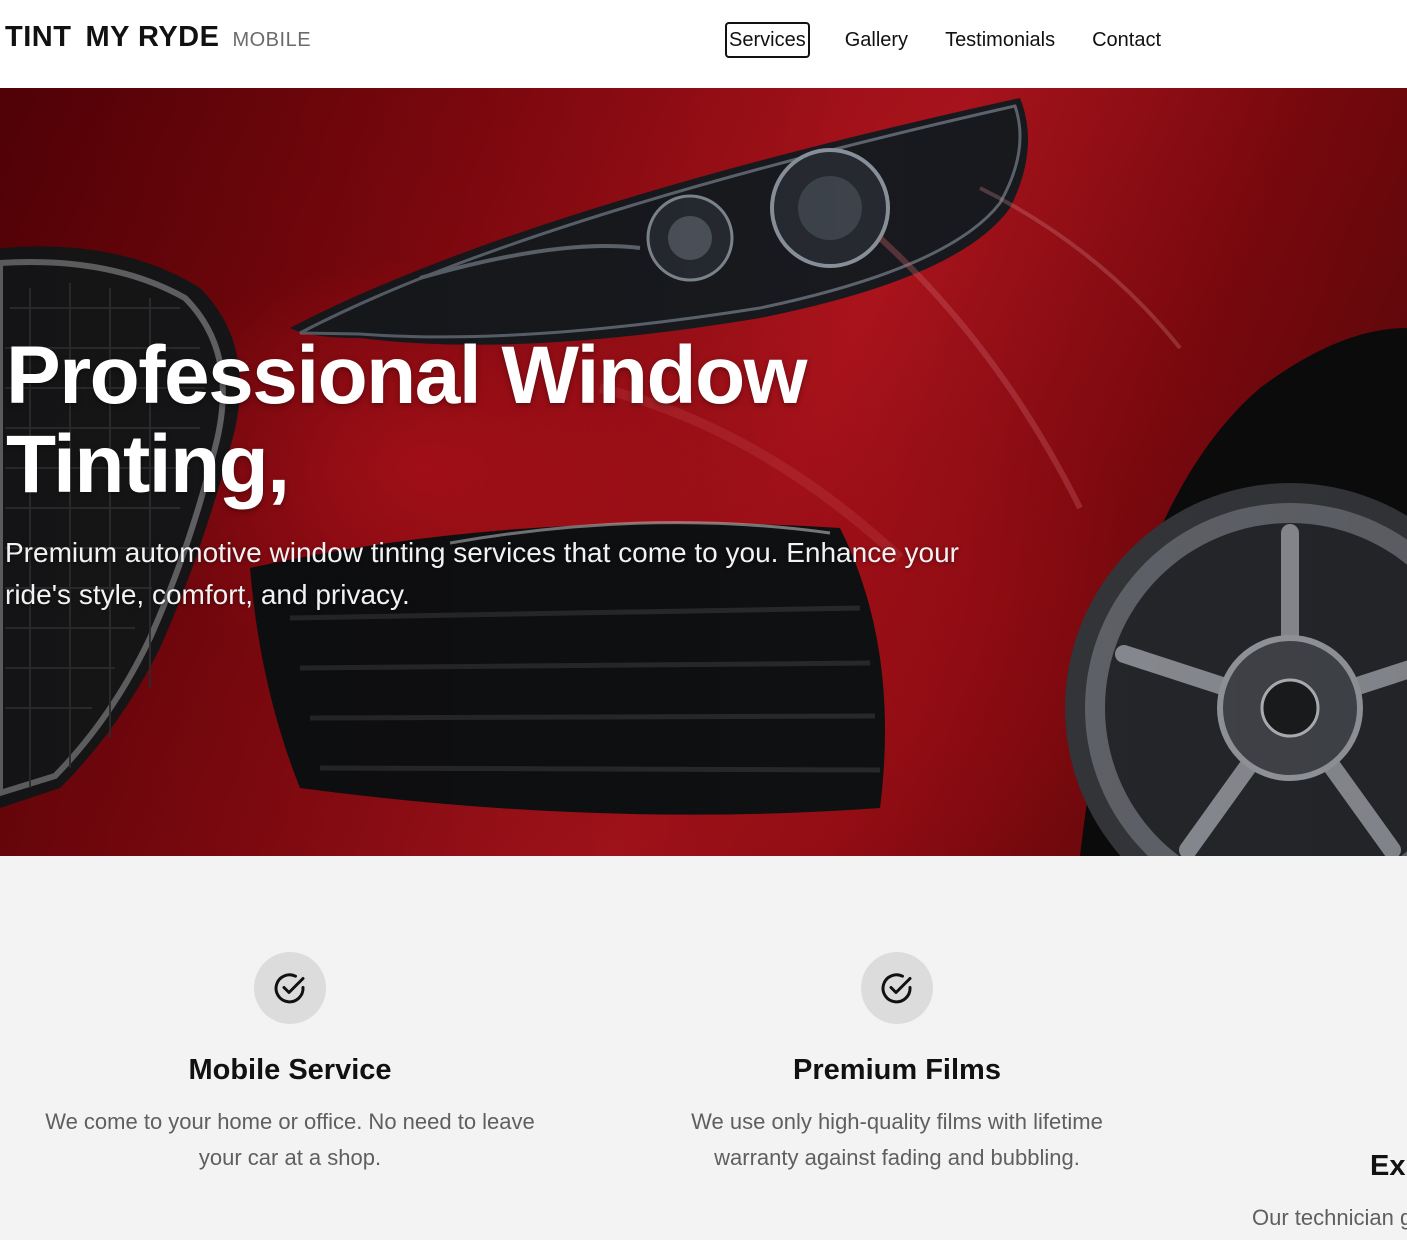 This screenshot has height=1240, width=1407. What do you see at coordinates (148, 464) in the screenshot?
I see `hero-title-line2: Tinting,` at bounding box center [148, 464].